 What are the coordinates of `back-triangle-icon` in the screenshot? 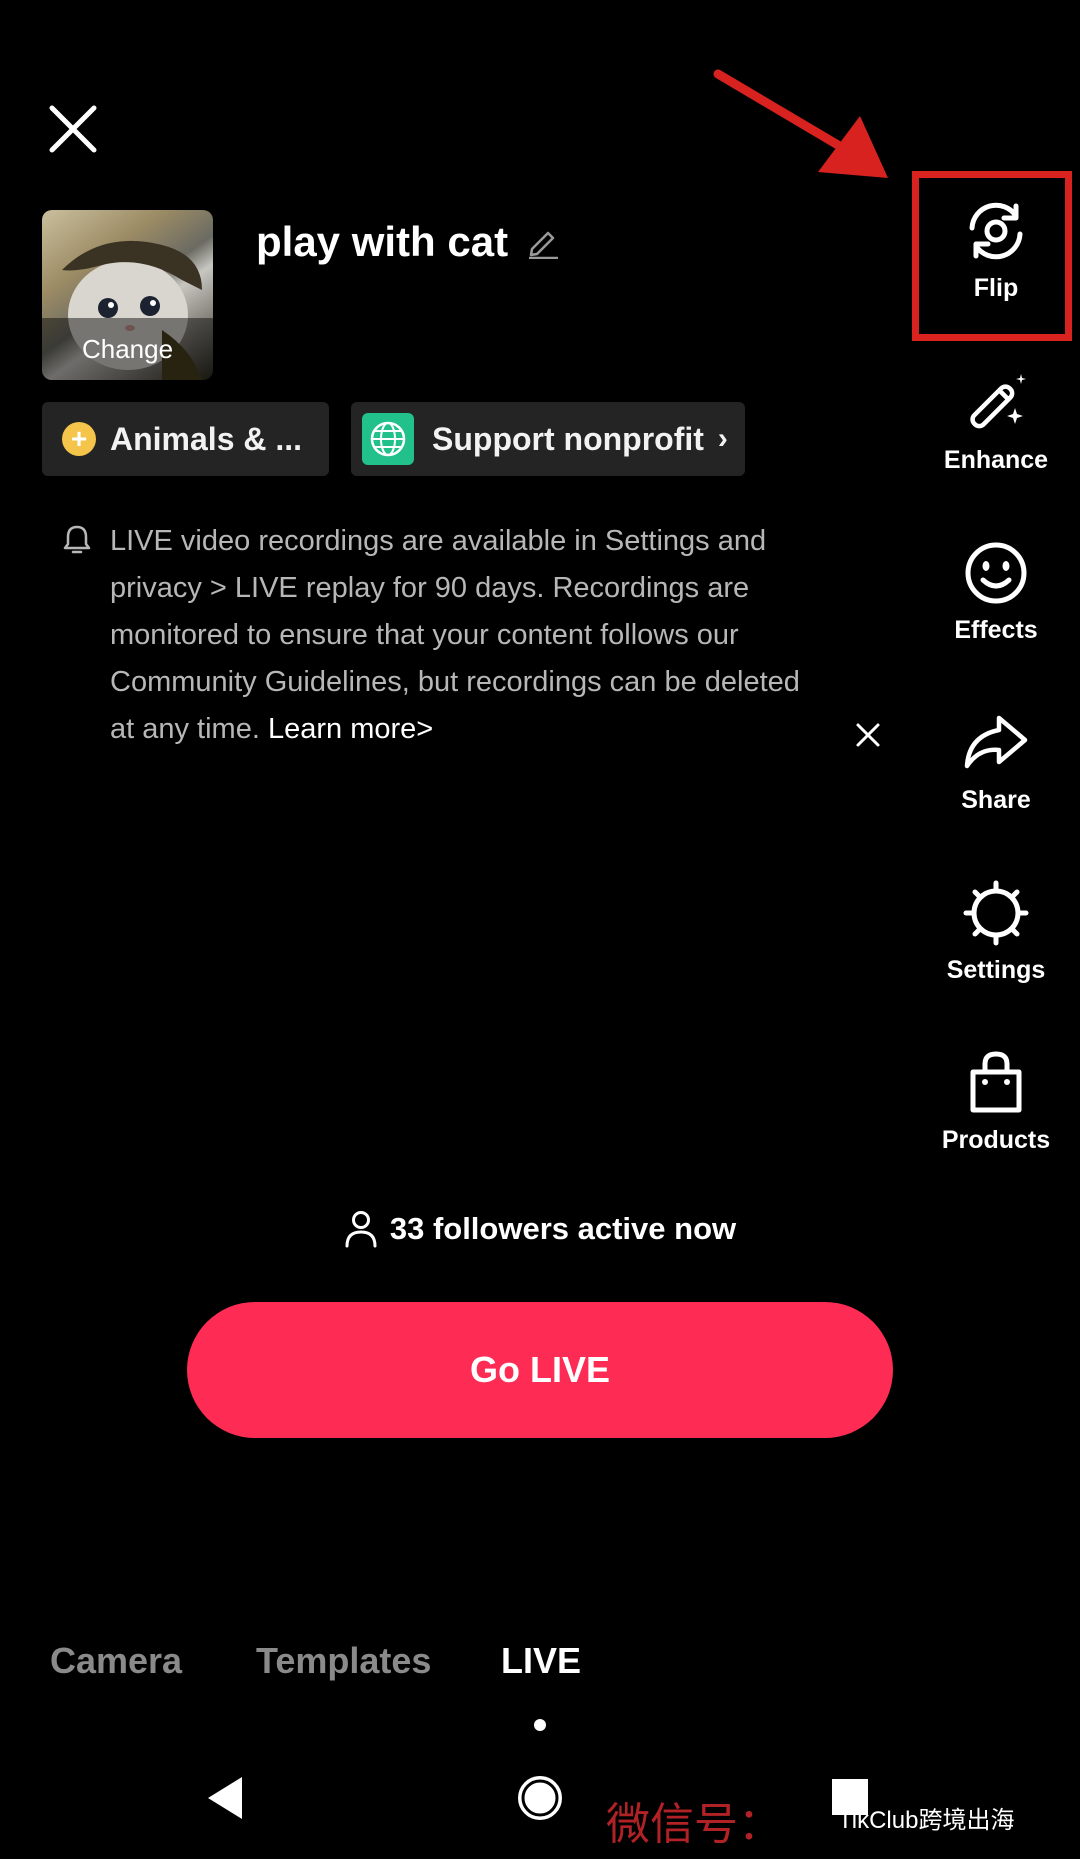 It's located at (225, 1798).